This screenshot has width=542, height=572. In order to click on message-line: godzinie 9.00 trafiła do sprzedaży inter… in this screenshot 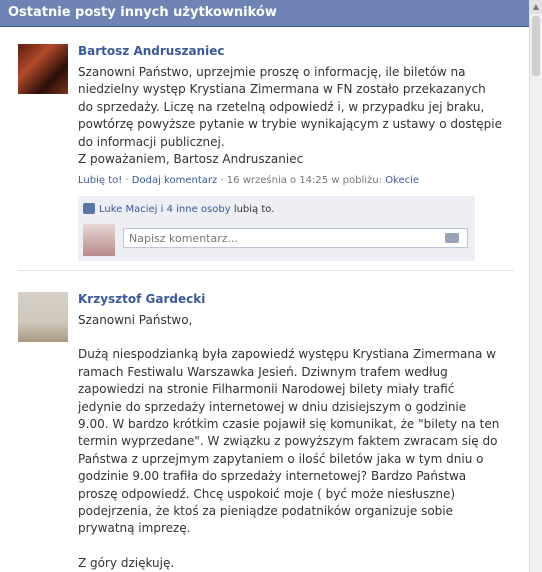, I will do `click(272, 476)`.